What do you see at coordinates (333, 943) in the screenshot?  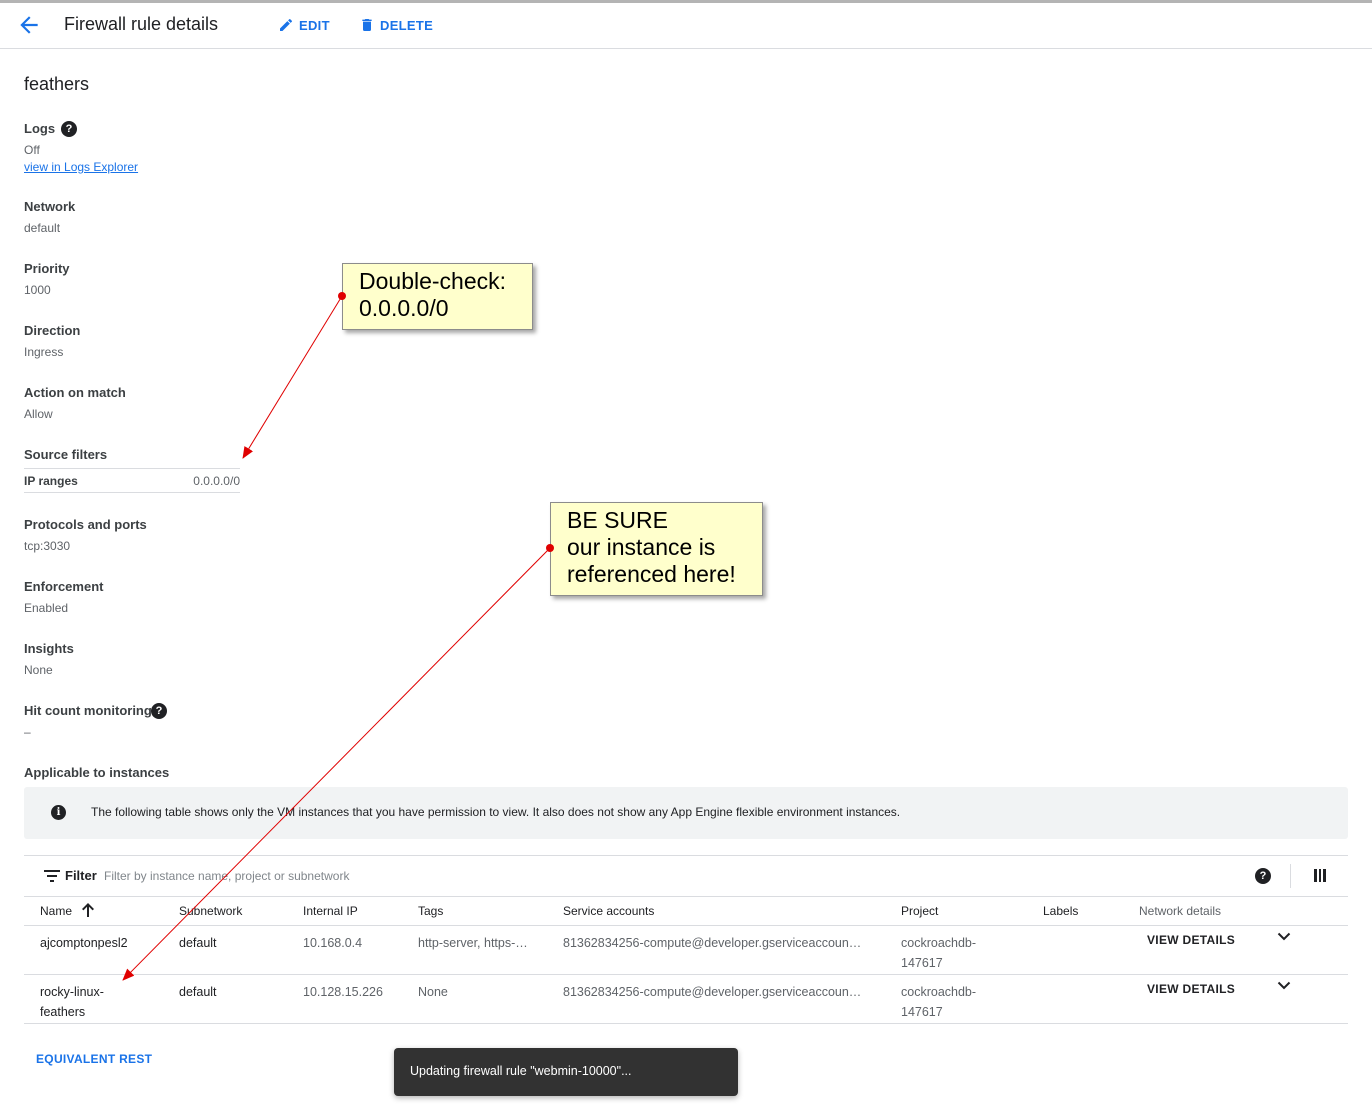 I see `instance-internal-ip: 10.168.0.4` at bounding box center [333, 943].